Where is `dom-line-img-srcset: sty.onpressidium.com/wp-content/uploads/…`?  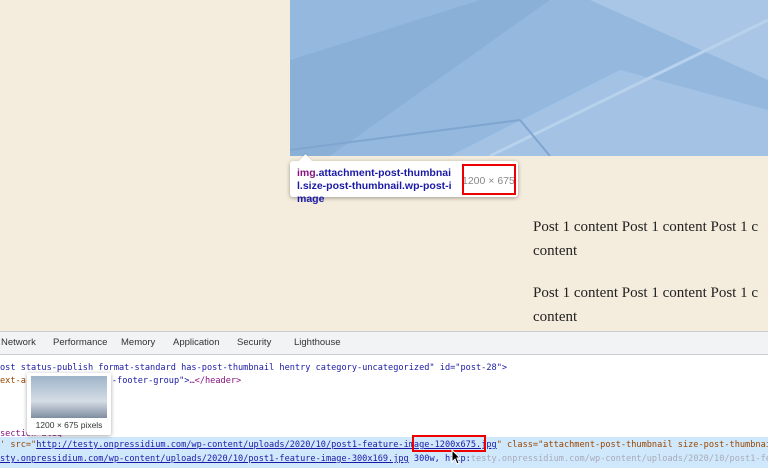
dom-line-img-srcset: sty.onpressidium.com/wp-content/uploads/… is located at coordinates (384, 459).